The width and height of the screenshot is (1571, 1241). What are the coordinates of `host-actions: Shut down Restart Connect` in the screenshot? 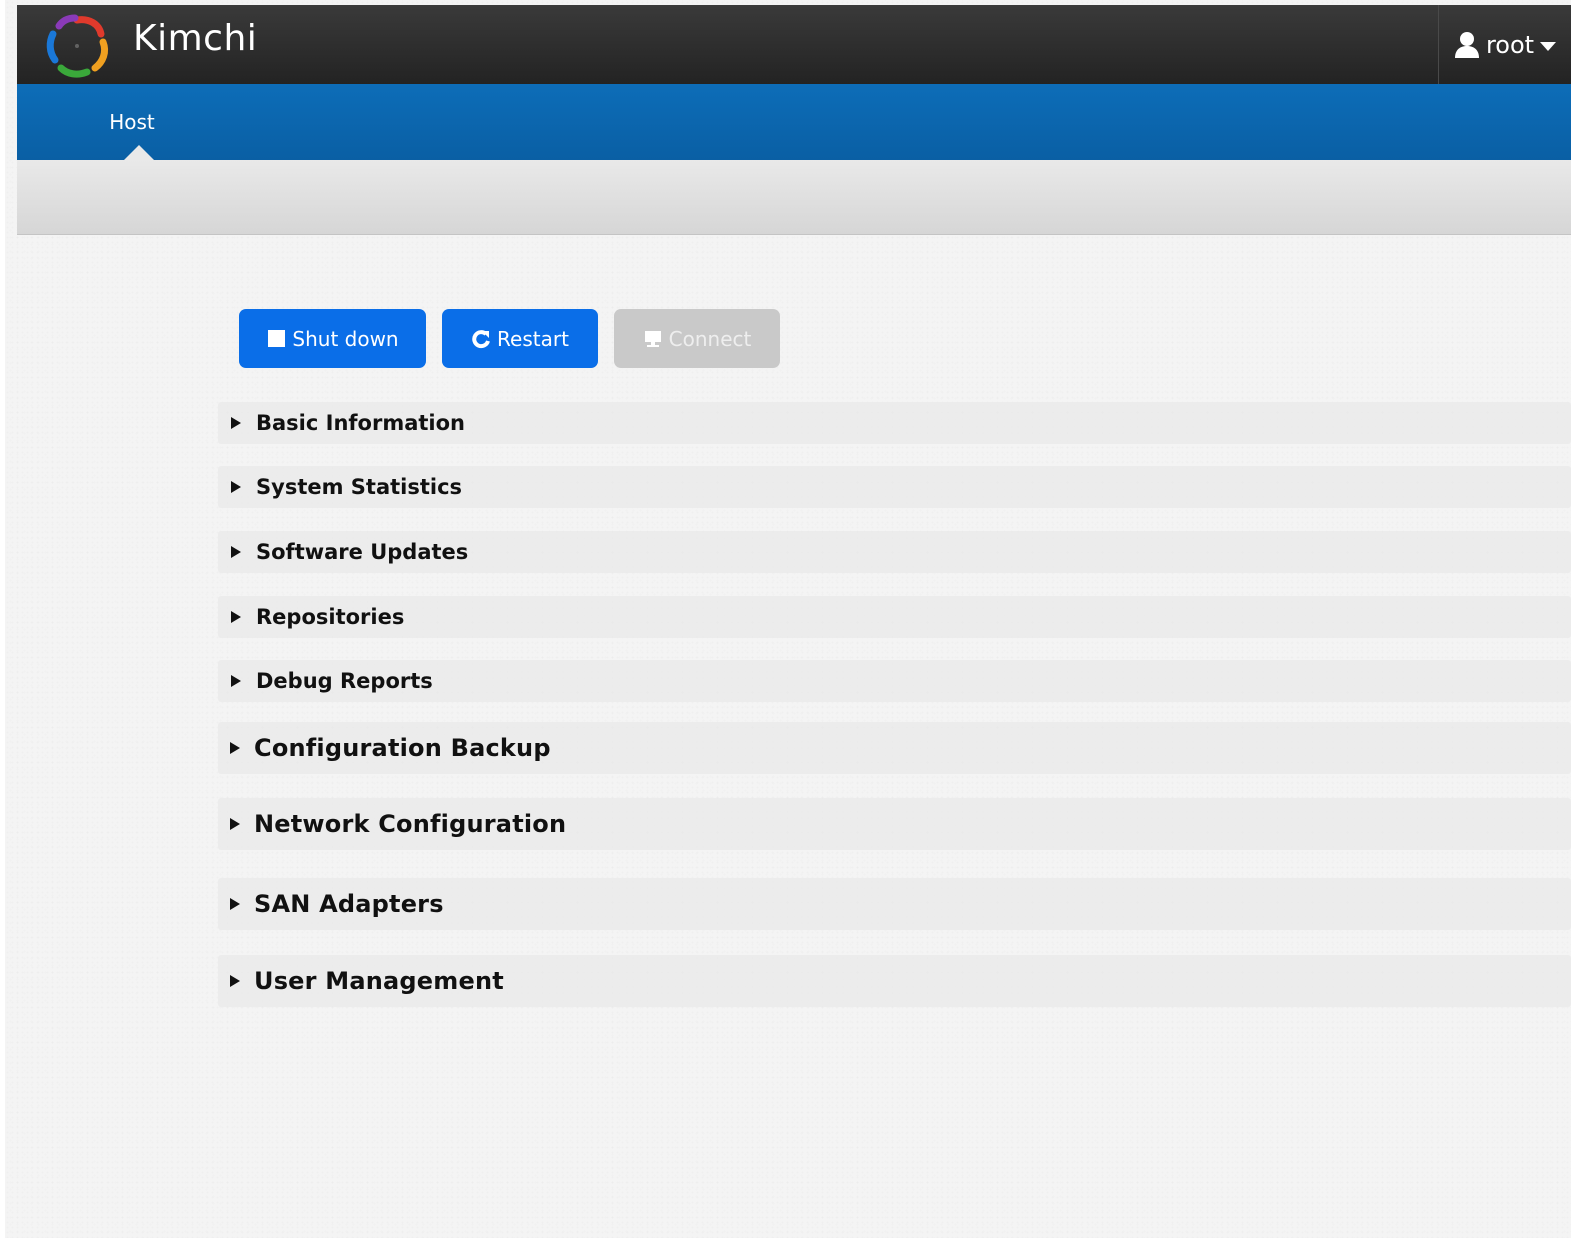 It's located at (509, 338).